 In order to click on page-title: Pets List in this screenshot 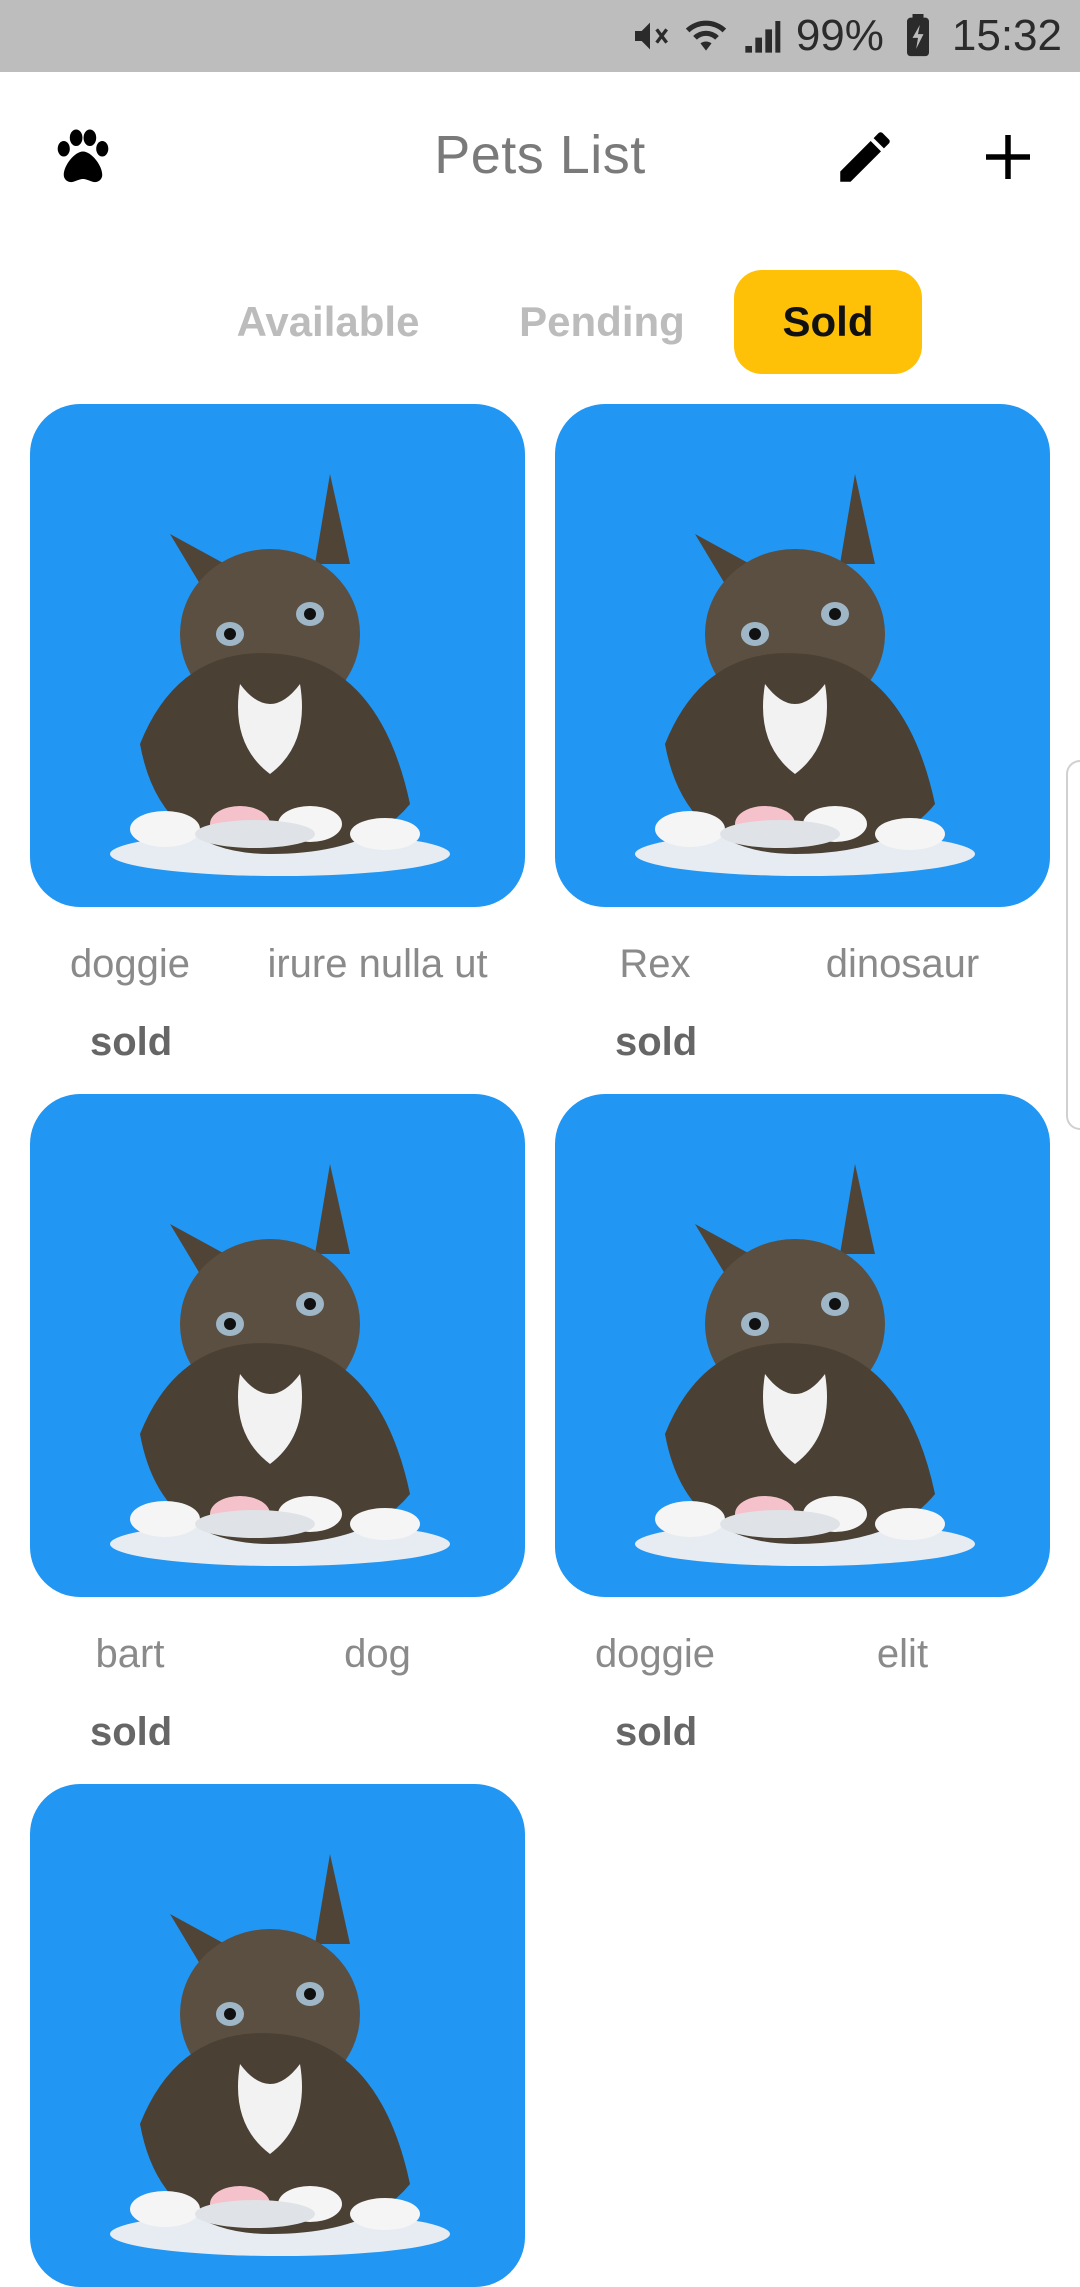, I will do `click(540, 155)`.